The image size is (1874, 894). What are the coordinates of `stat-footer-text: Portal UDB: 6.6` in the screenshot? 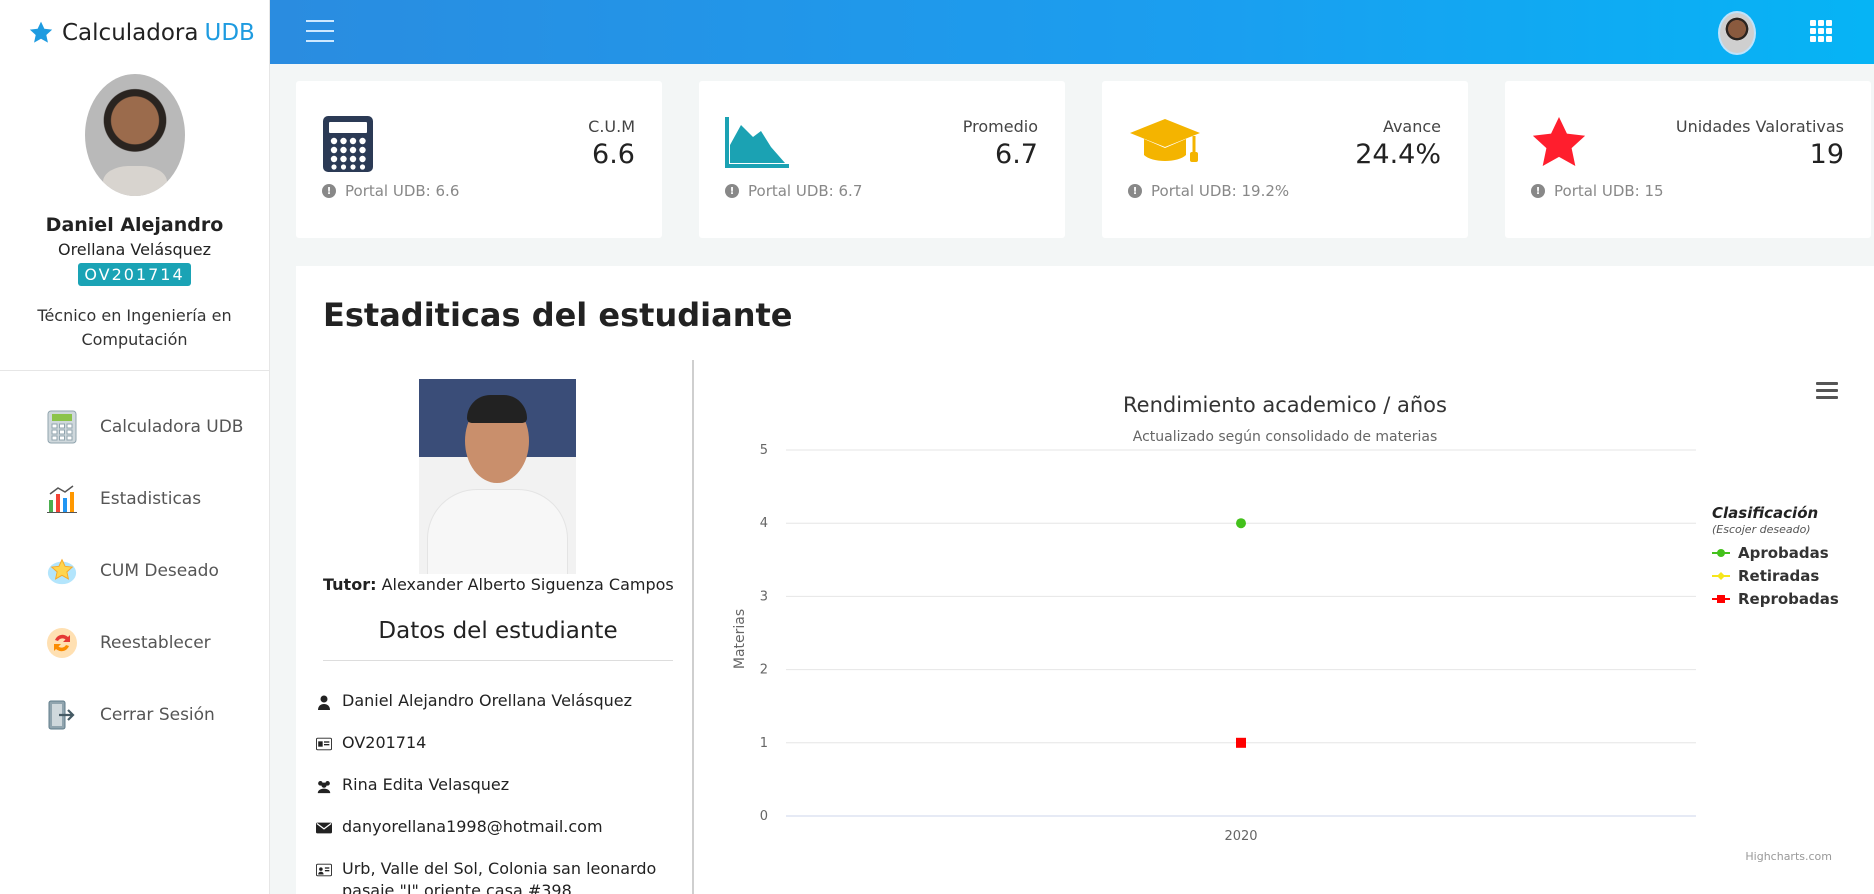 It's located at (402, 191).